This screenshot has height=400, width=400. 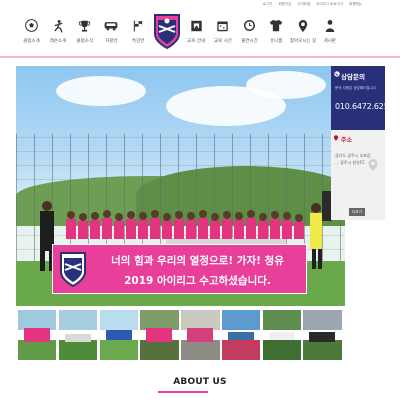 What do you see at coordinates (138, 25) in the screenshot?
I see `flag-icon` at bounding box center [138, 25].